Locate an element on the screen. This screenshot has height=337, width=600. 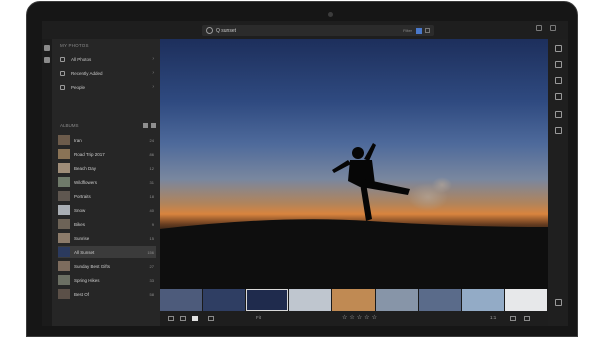
album-options-icon is located at coordinates (153, 125).